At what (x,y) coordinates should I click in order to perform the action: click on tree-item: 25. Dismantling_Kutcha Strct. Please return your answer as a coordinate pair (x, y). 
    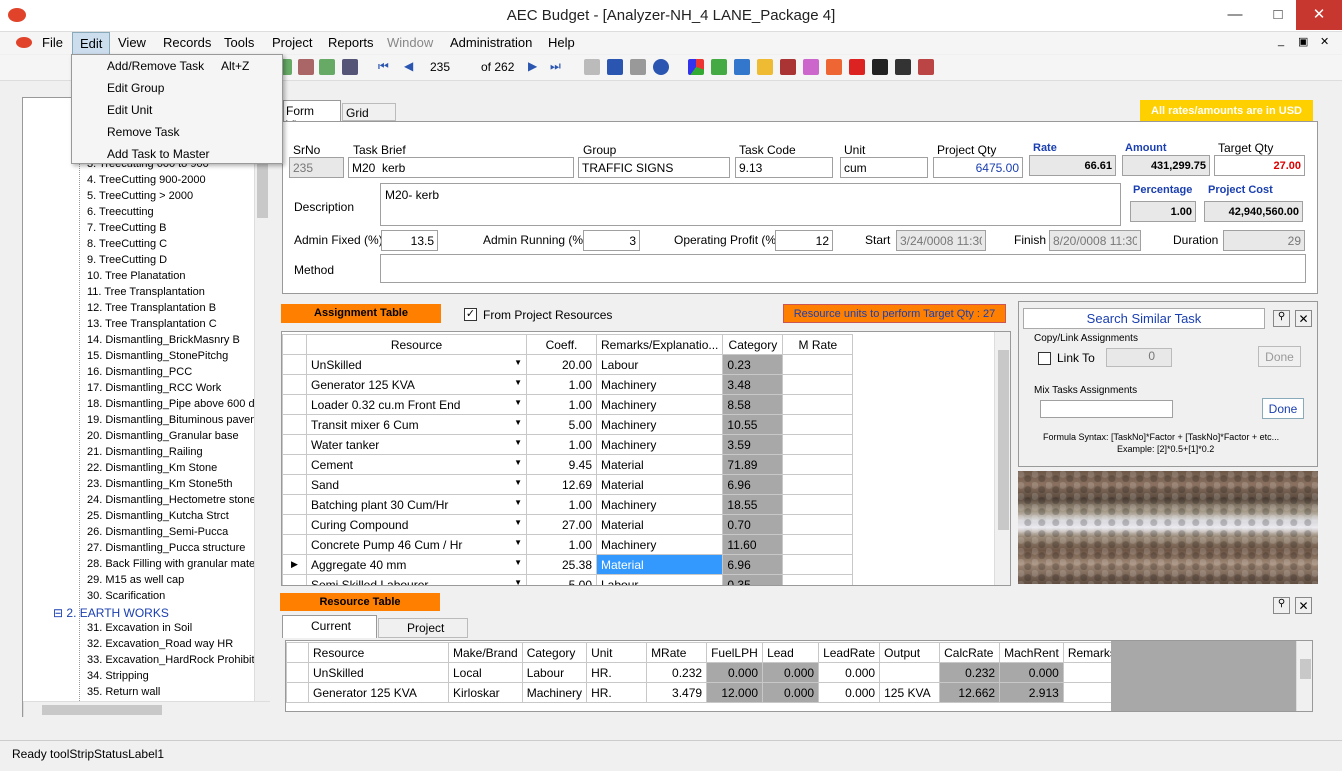
    Looking at the image, I should click on (158, 516).